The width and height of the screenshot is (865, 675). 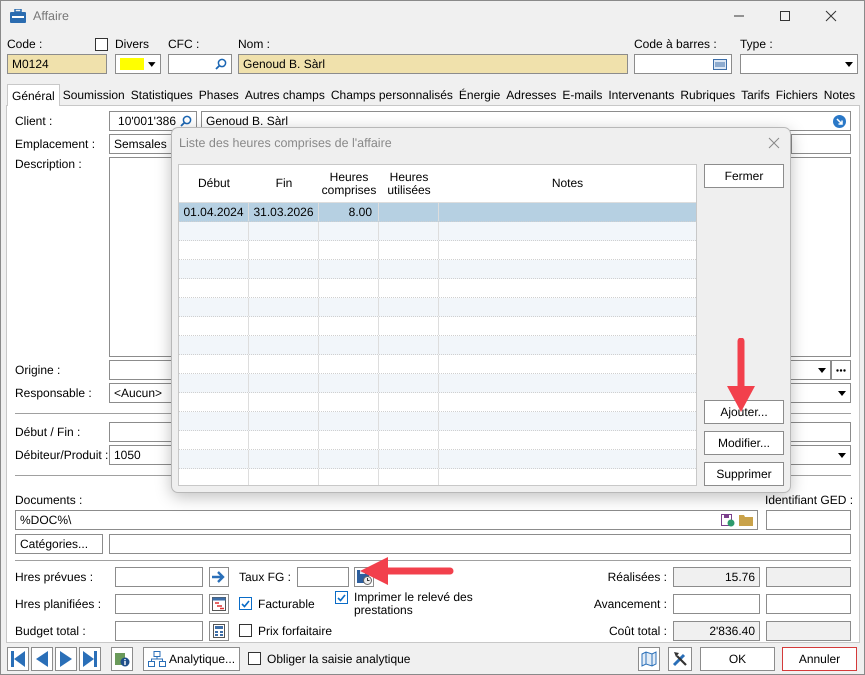 I want to click on documents-field: %DOC%\, so click(x=386, y=520).